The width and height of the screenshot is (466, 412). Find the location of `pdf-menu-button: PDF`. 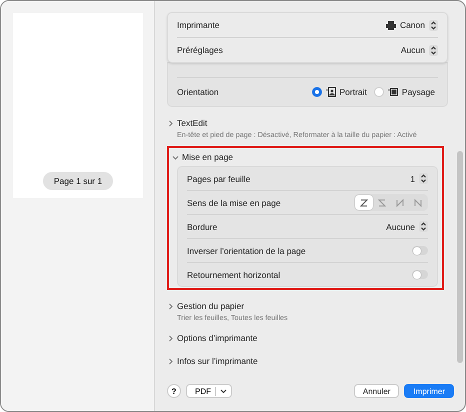

pdf-menu-button: PDF is located at coordinates (209, 391).